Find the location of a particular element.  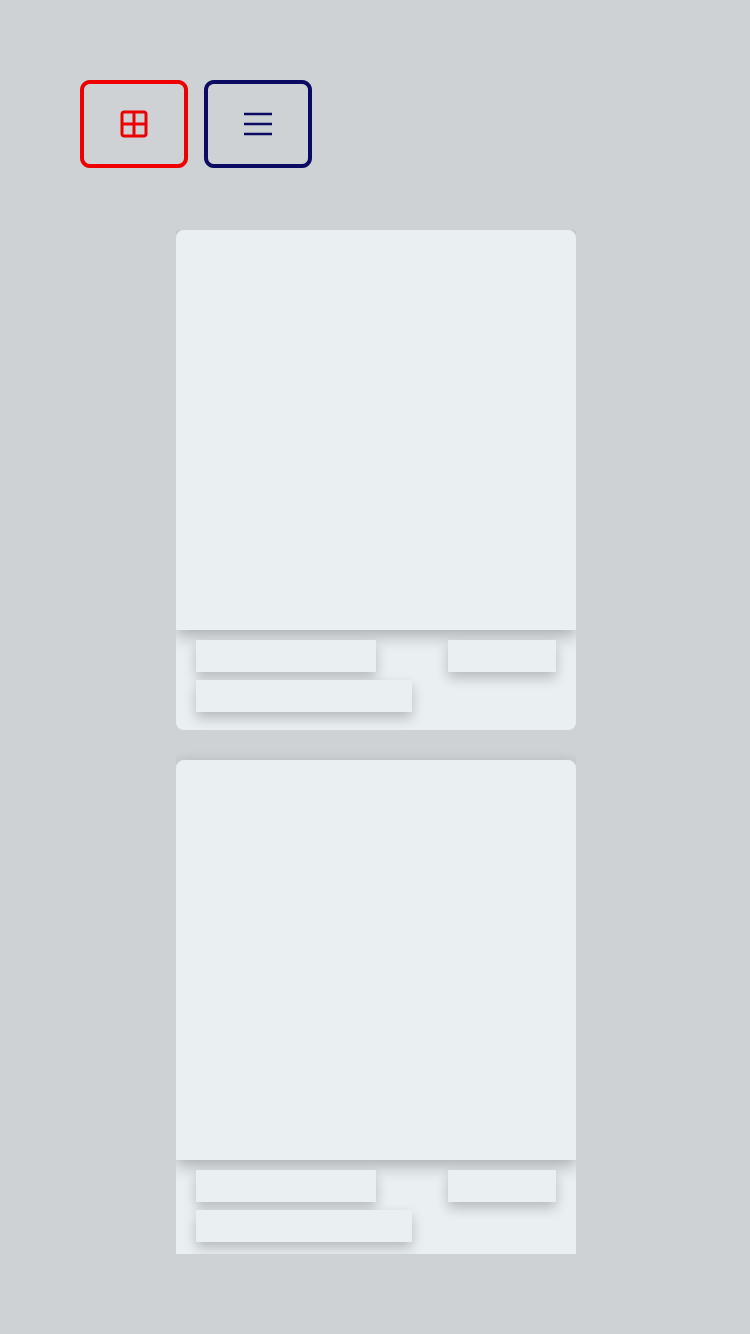

list-view-button is located at coordinates (258, 124).